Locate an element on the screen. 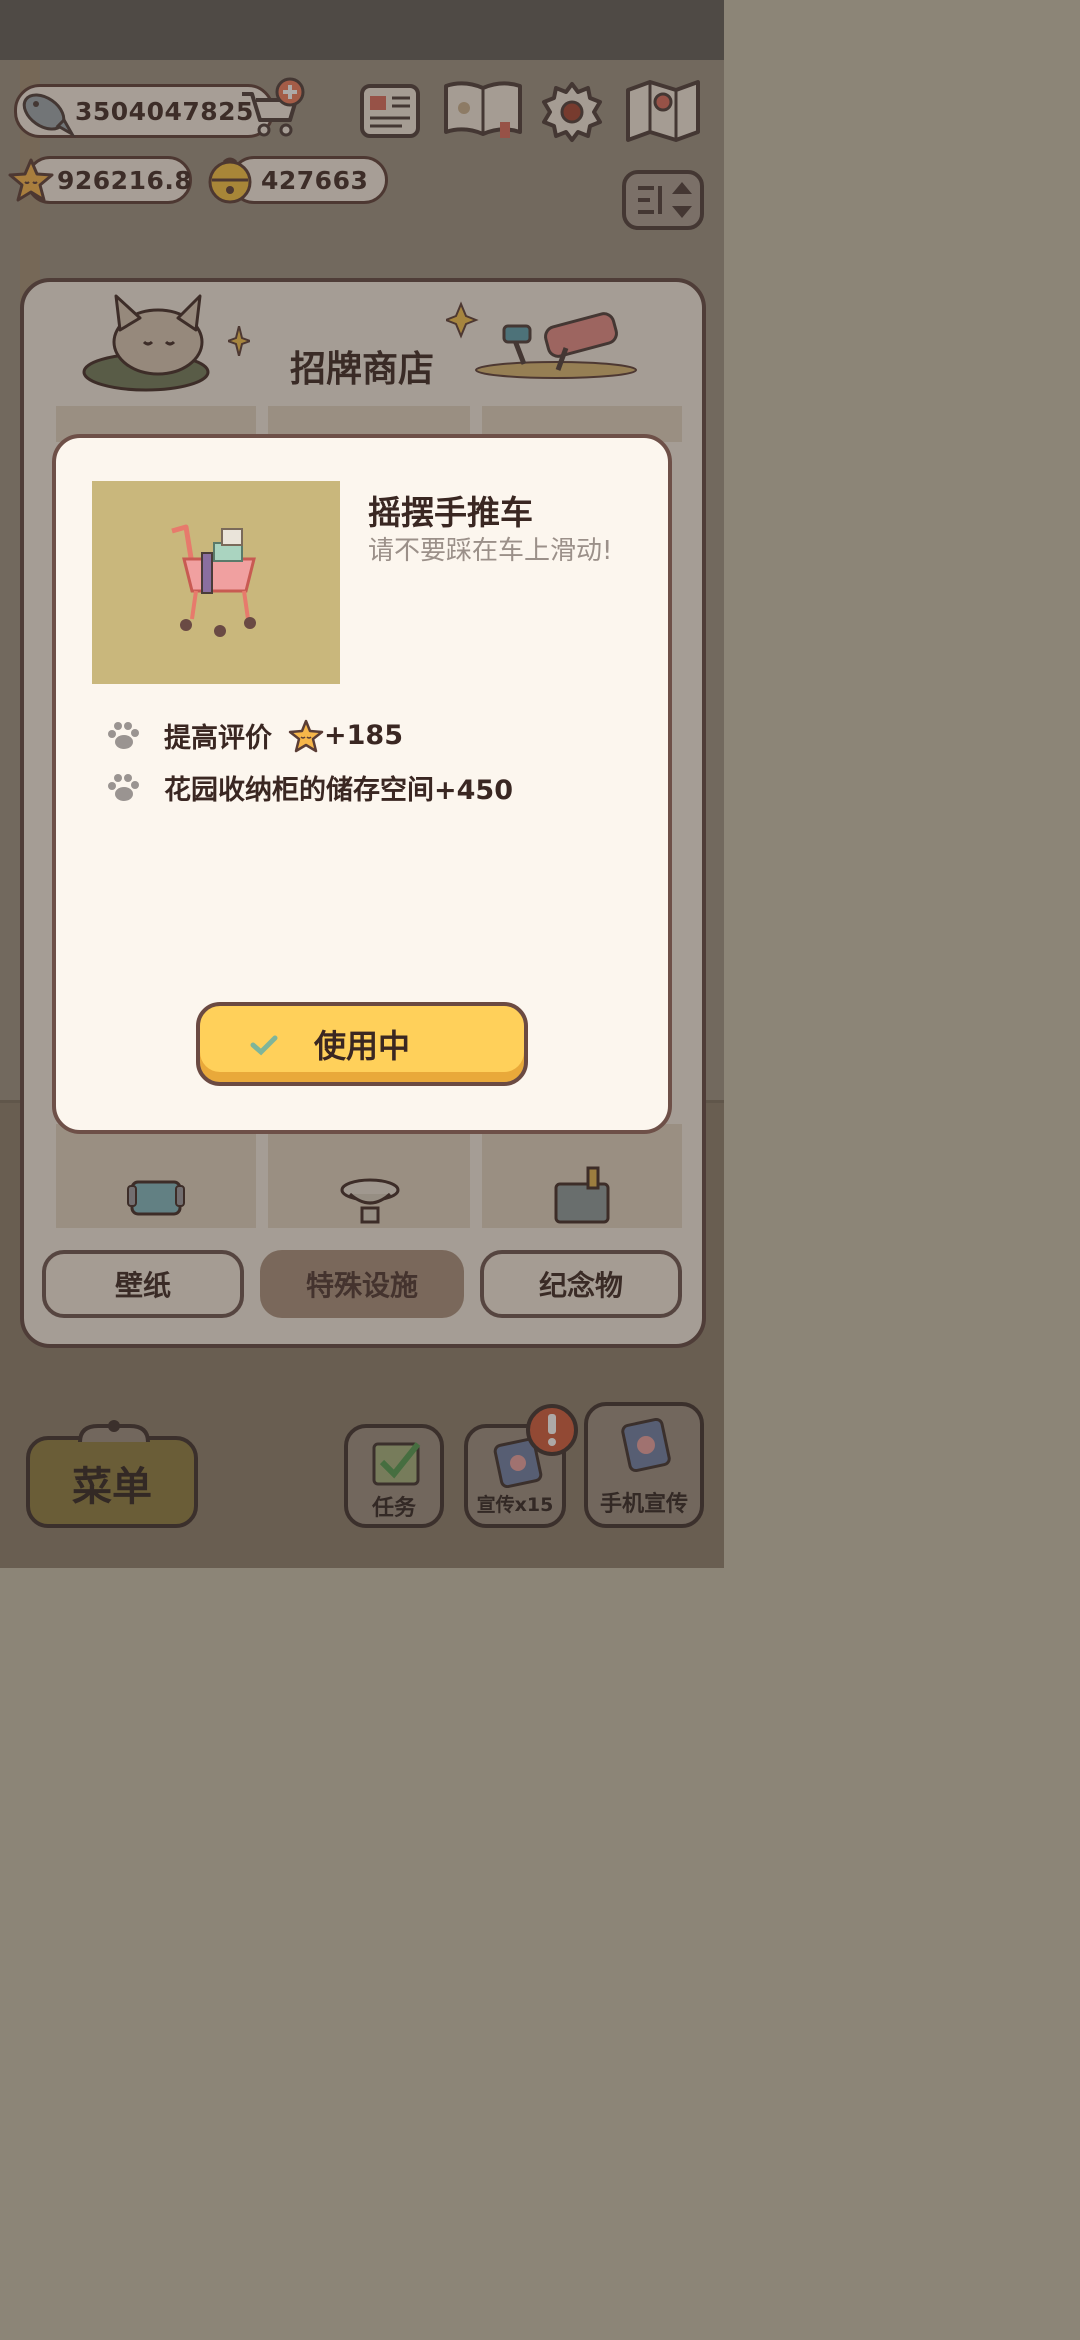 Image resolution: width=1080 pixels, height=2340 pixels. swing-cart-icon is located at coordinates (213, 580).